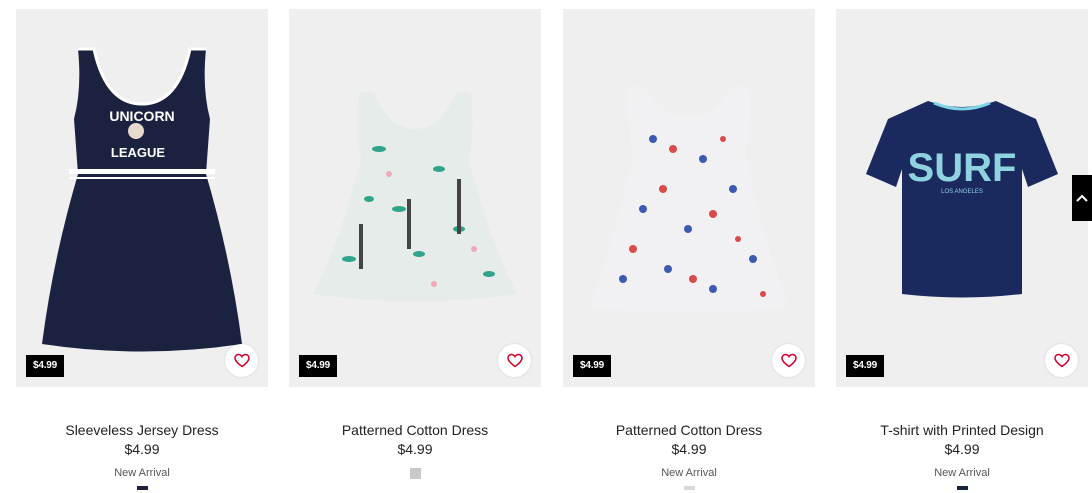 The height and width of the screenshot is (493, 1092). Describe the element at coordinates (962, 430) in the screenshot. I see `product-name: T-shirt with Printed Design` at that location.